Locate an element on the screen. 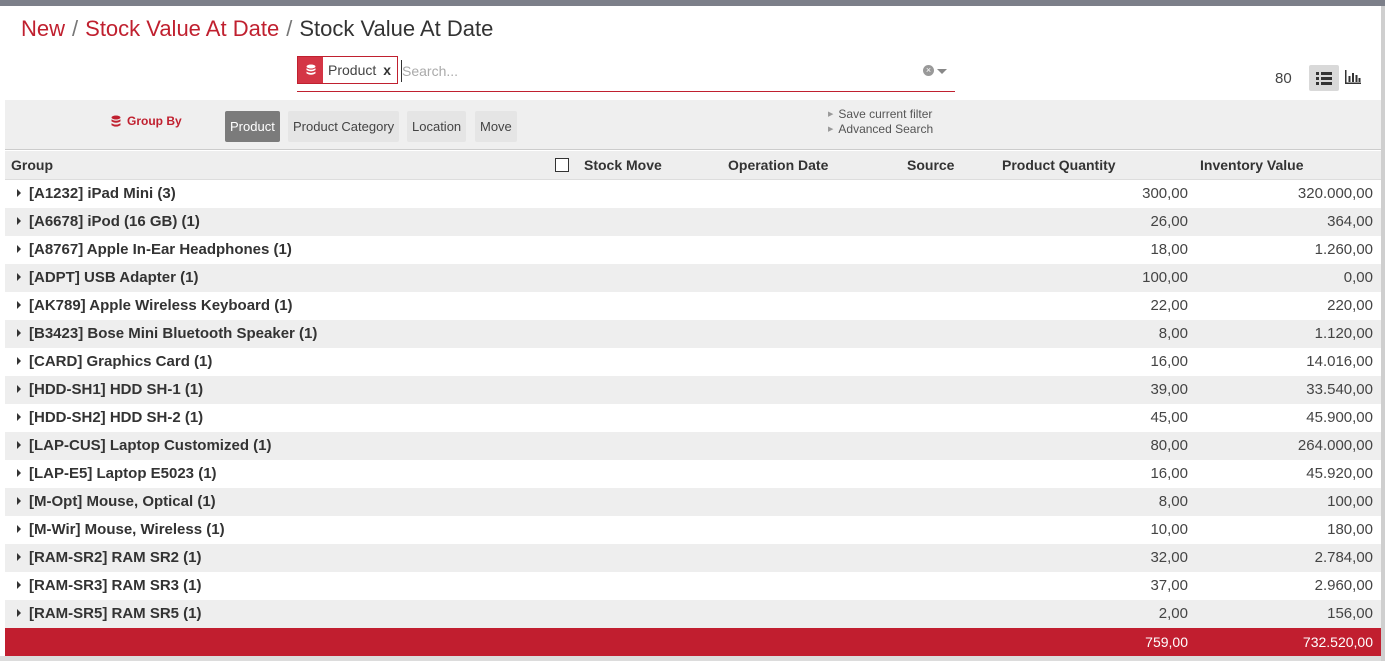 This screenshot has width=1385, height=661. scrollbar is located at coordinates (1383, 333).